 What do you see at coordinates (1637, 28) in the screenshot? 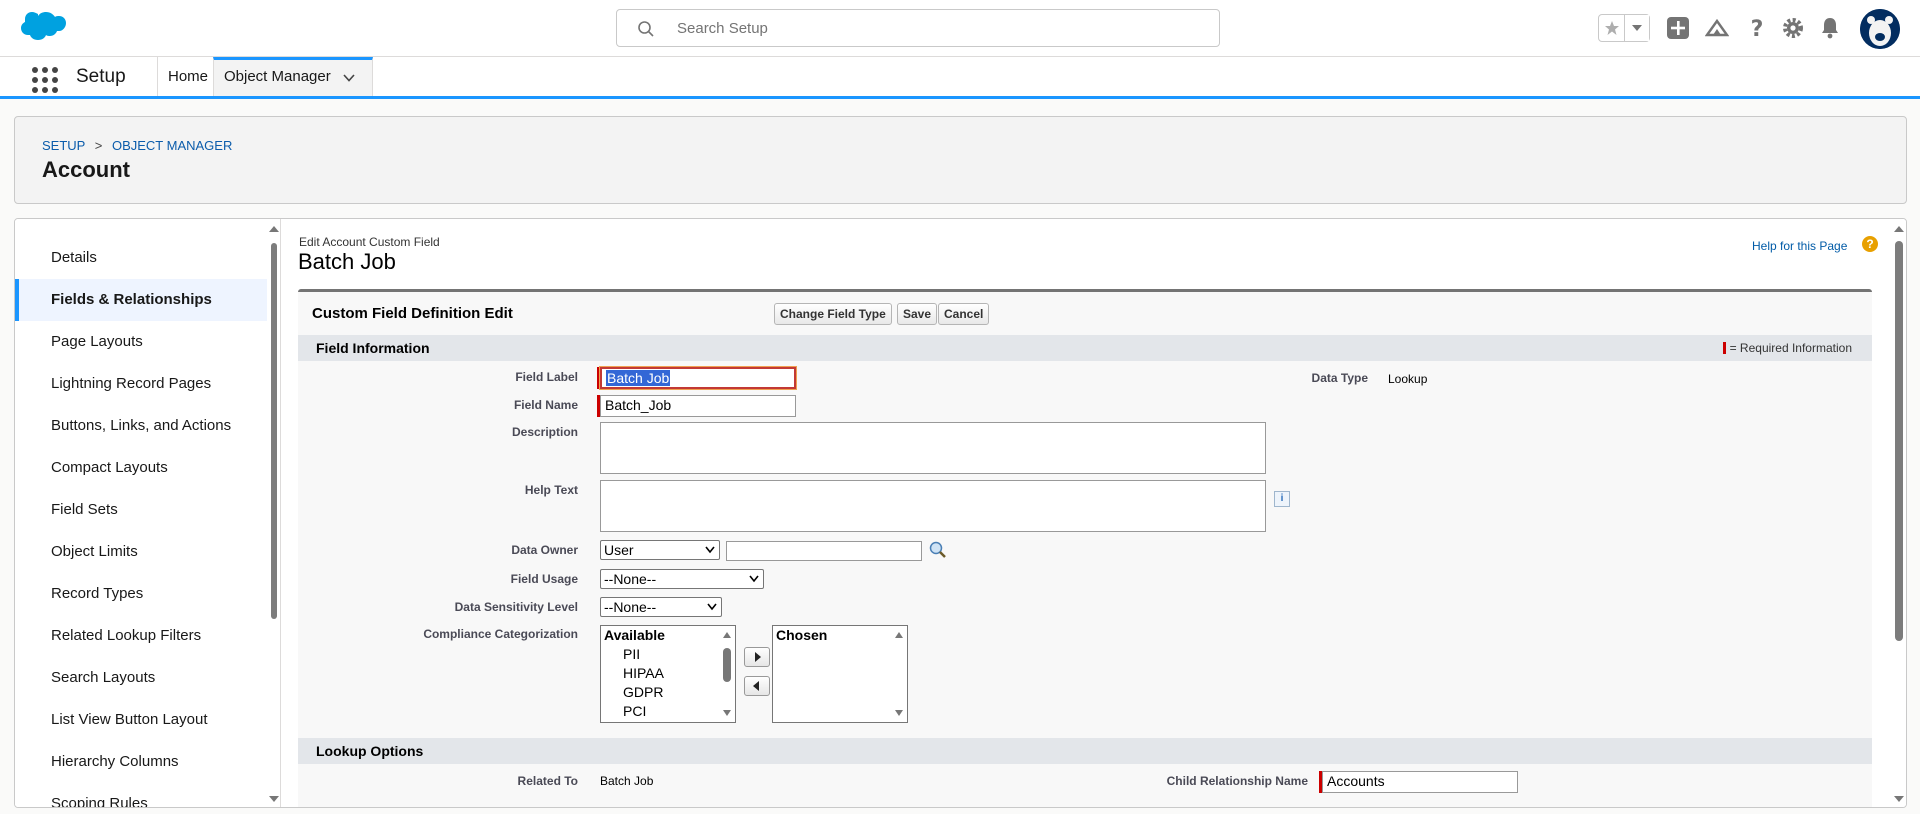
I see `favorites-dropdown-icon` at bounding box center [1637, 28].